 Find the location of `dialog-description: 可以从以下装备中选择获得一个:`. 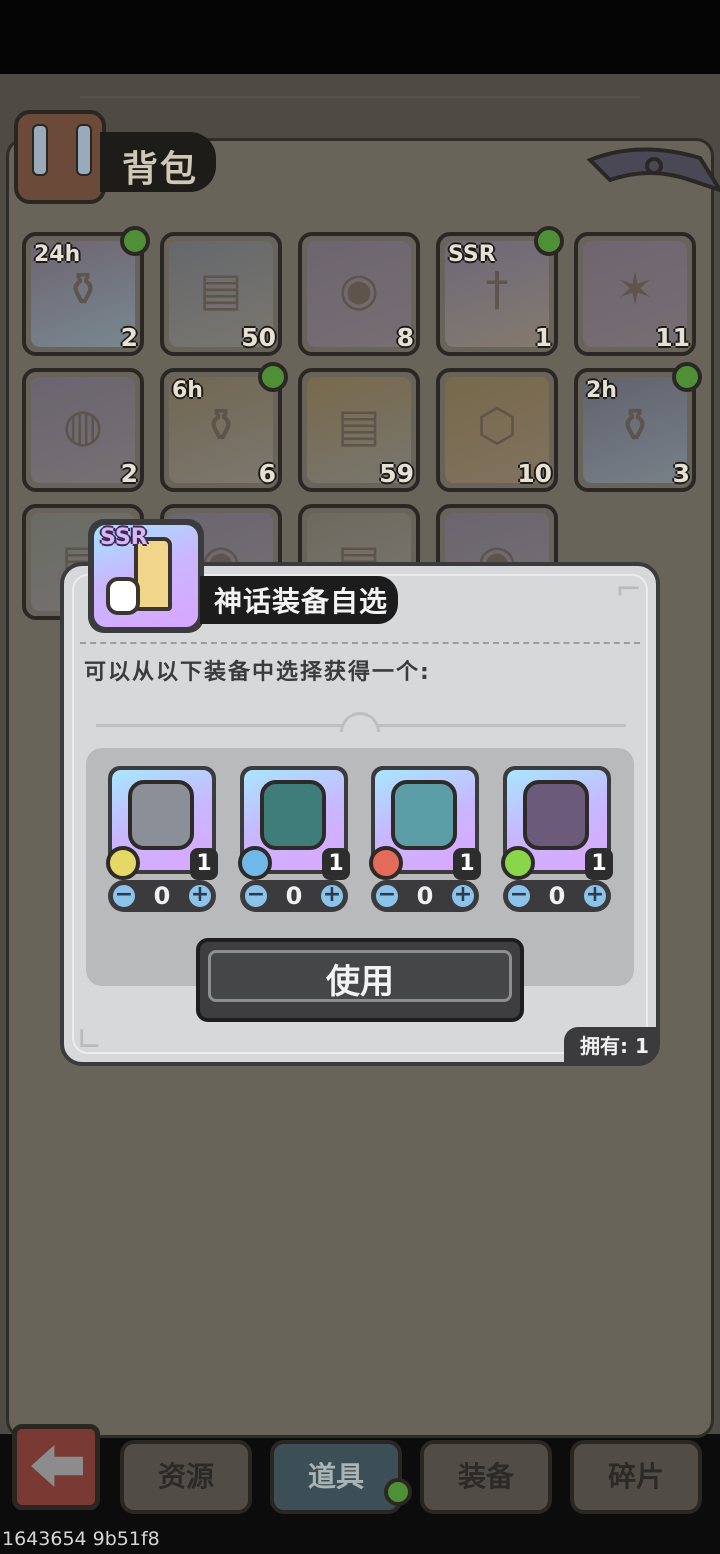

dialog-description: 可以从以下装备中选择获得一个: is located at coordinates (257, 672).